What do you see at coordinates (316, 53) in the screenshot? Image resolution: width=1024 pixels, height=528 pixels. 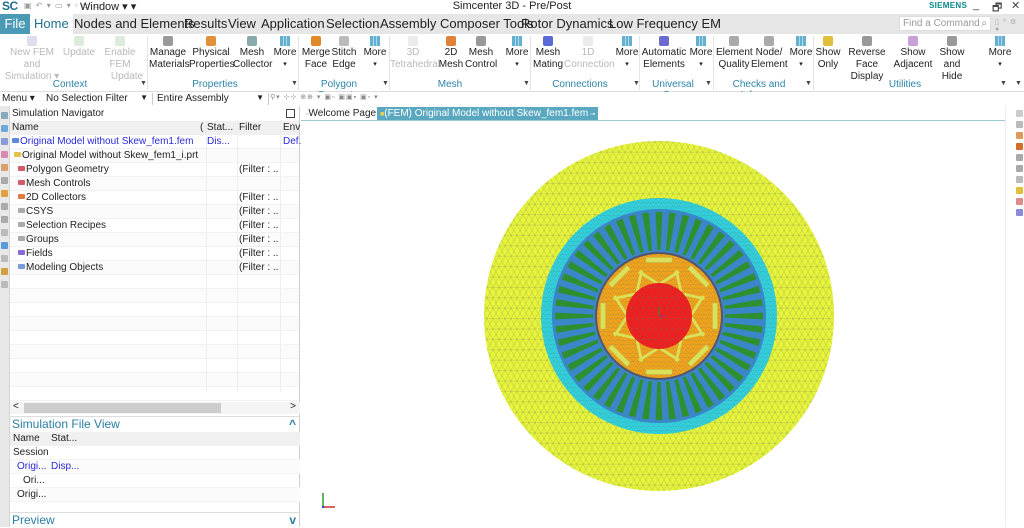 I see `merge-face-button: Merge Face` at bounding box center [316, 53].